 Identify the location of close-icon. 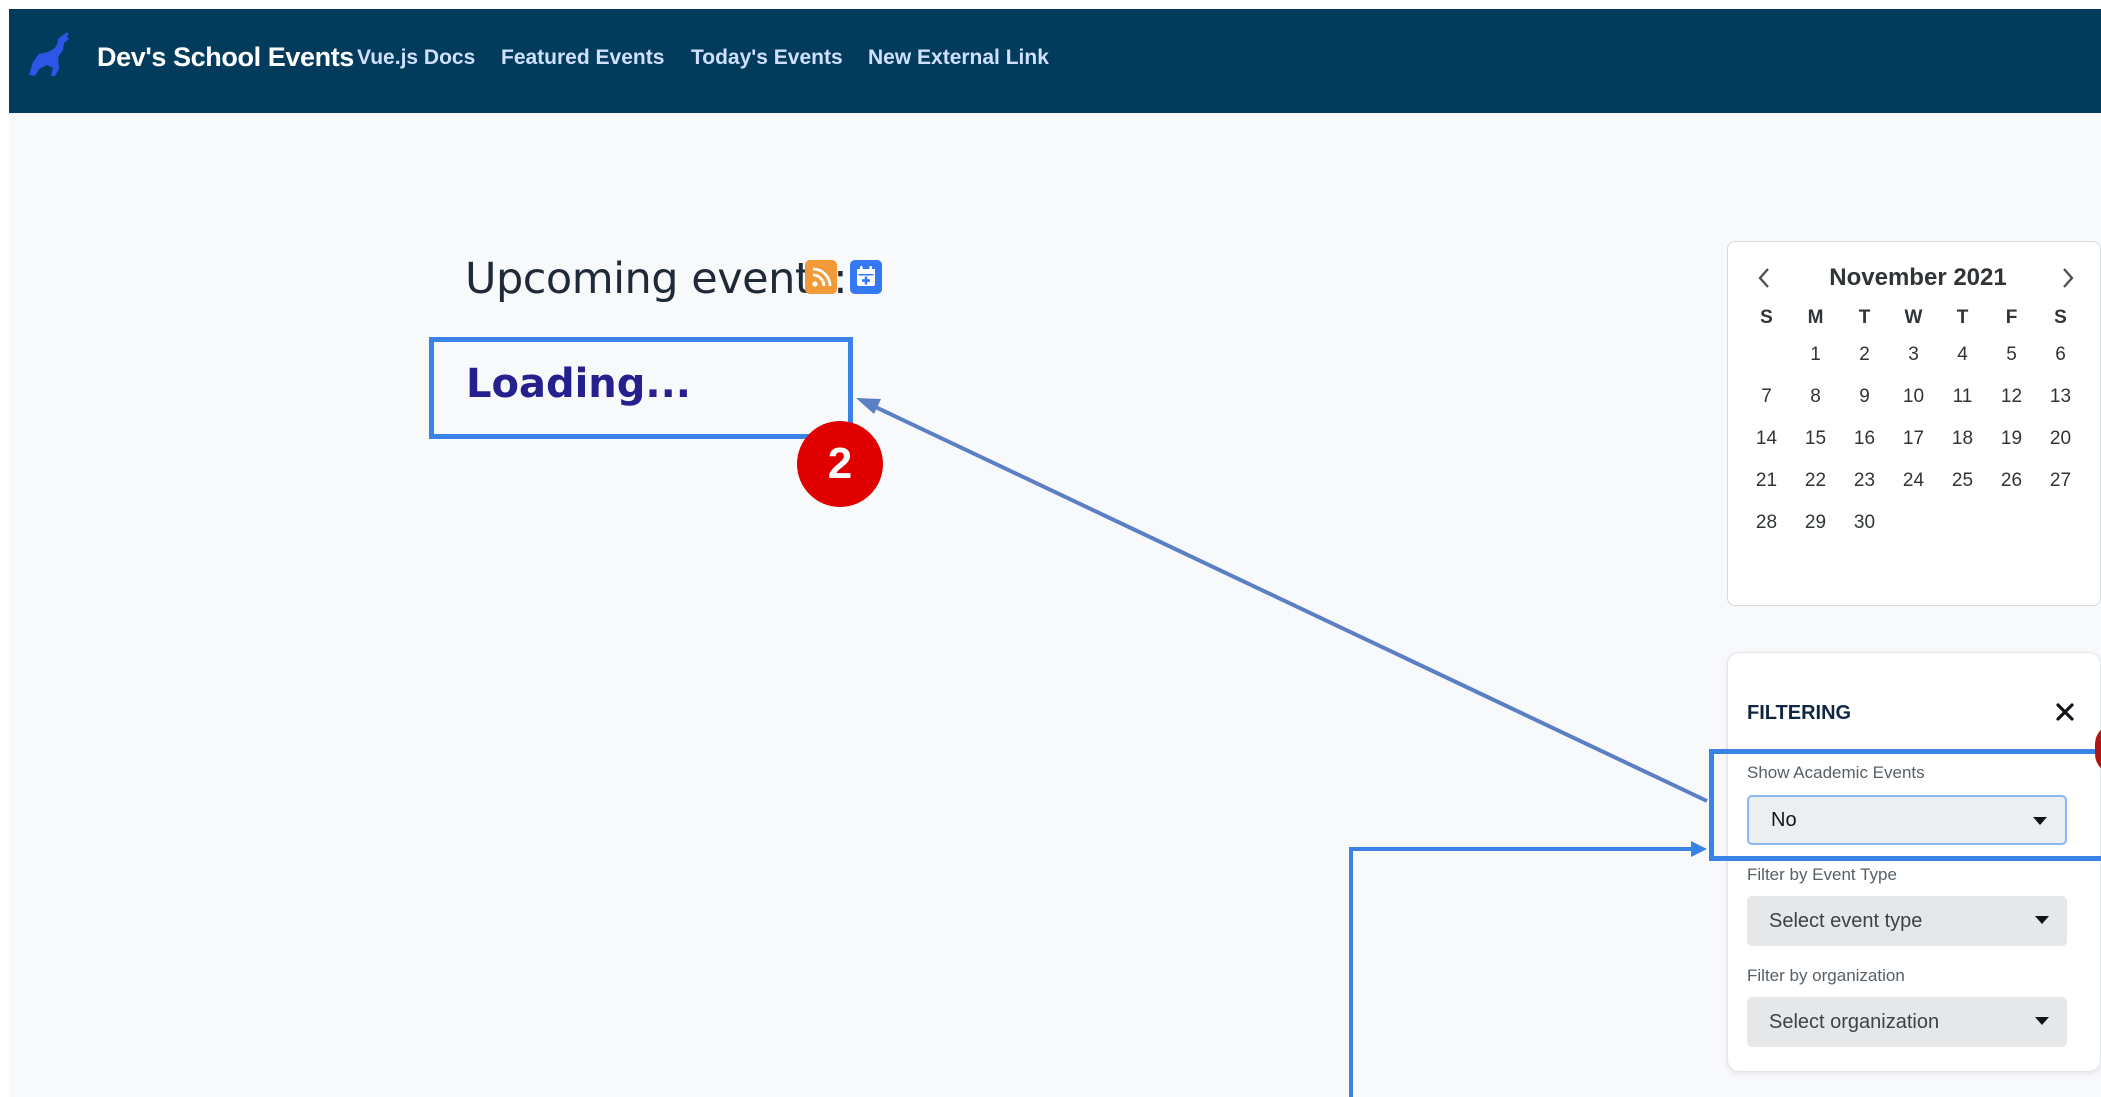
(2065, 712).